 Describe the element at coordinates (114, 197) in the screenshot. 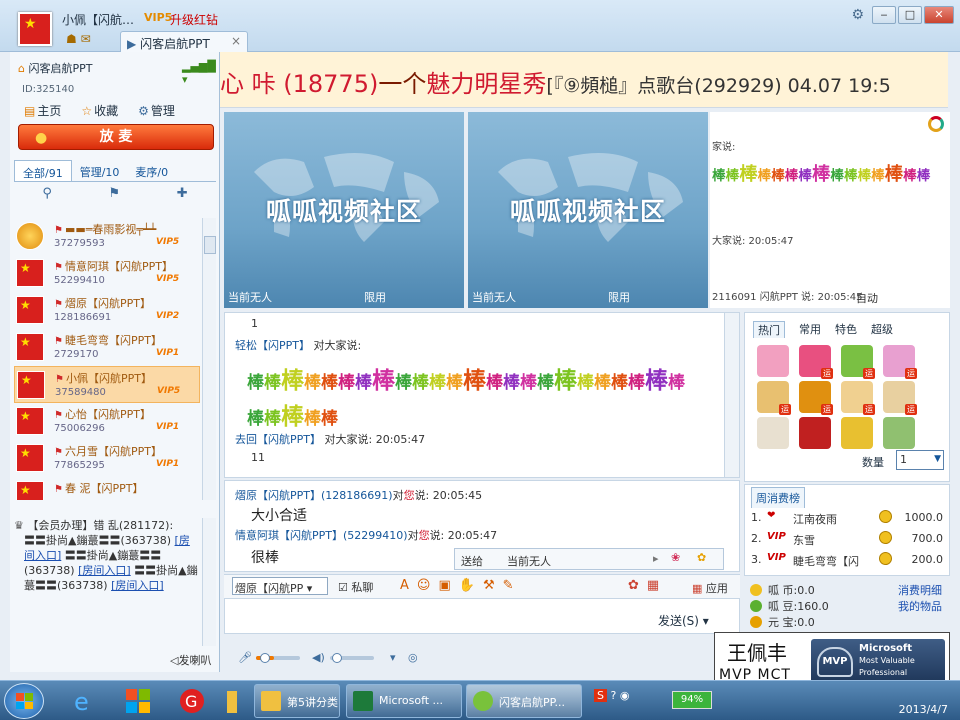

I see `location-icon: ⚑` at that location.